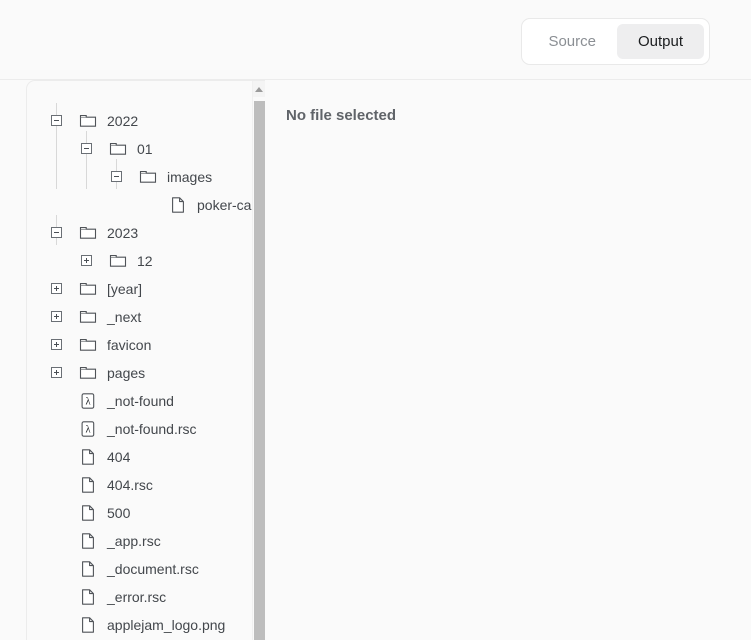  I want to click on tree-file-row: 404.rsc, so click(140, 485).